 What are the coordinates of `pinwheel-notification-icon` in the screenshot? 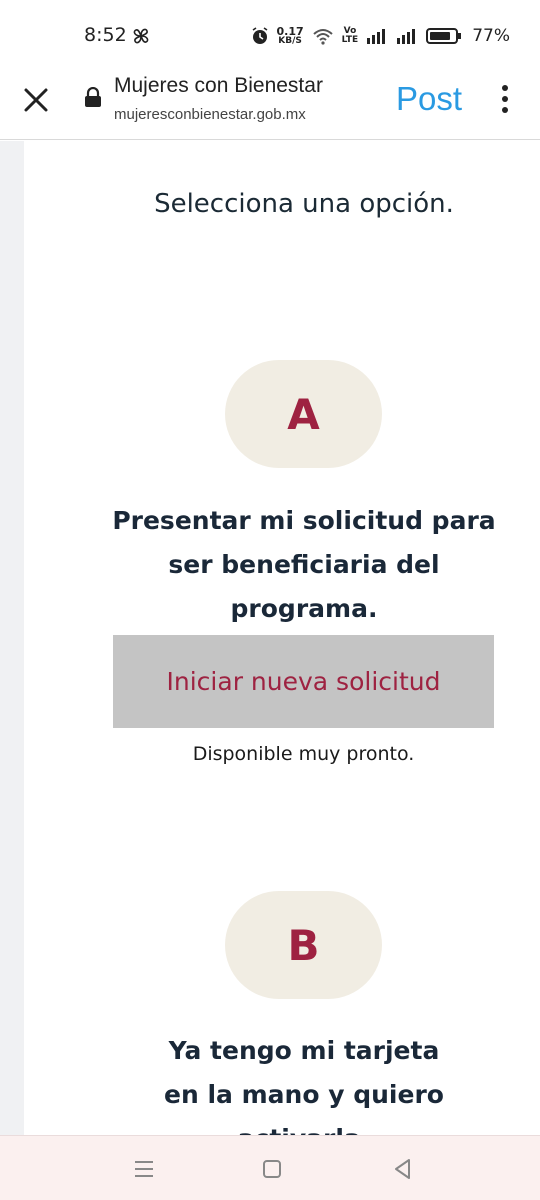 It's located at (141, 36).